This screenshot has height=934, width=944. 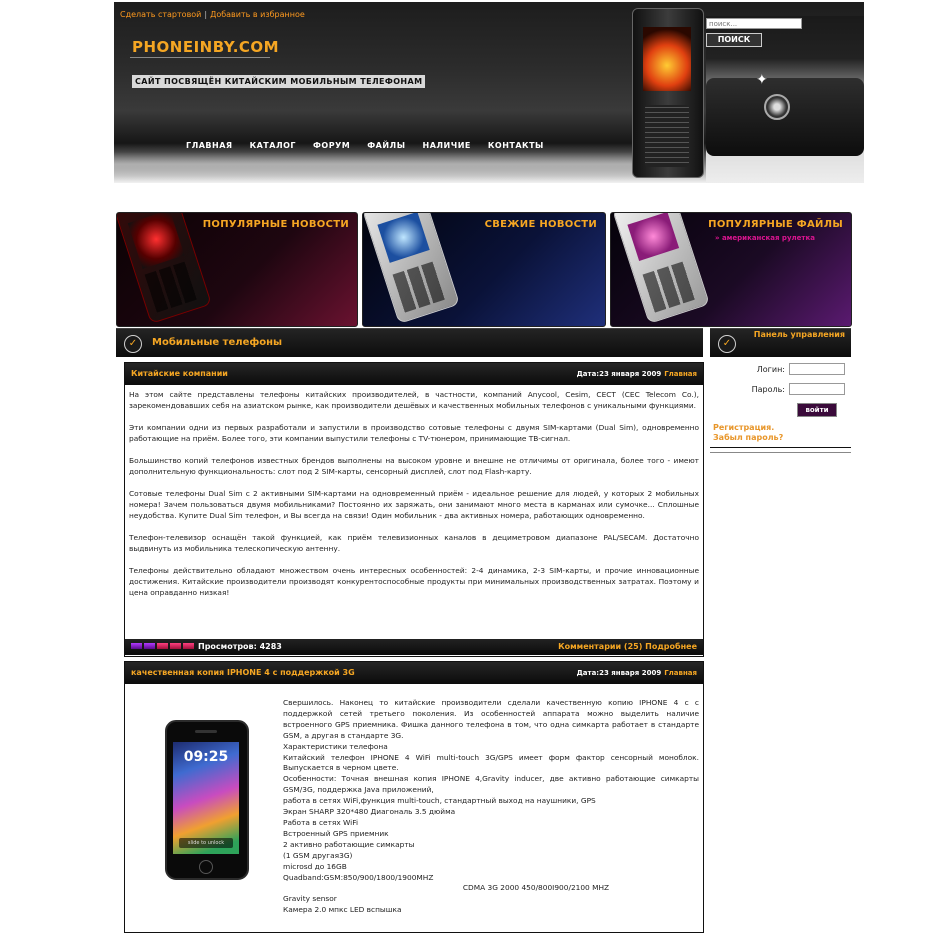 I want to click on header-camera-phone-image: ✦, so click(x=785, y=114).